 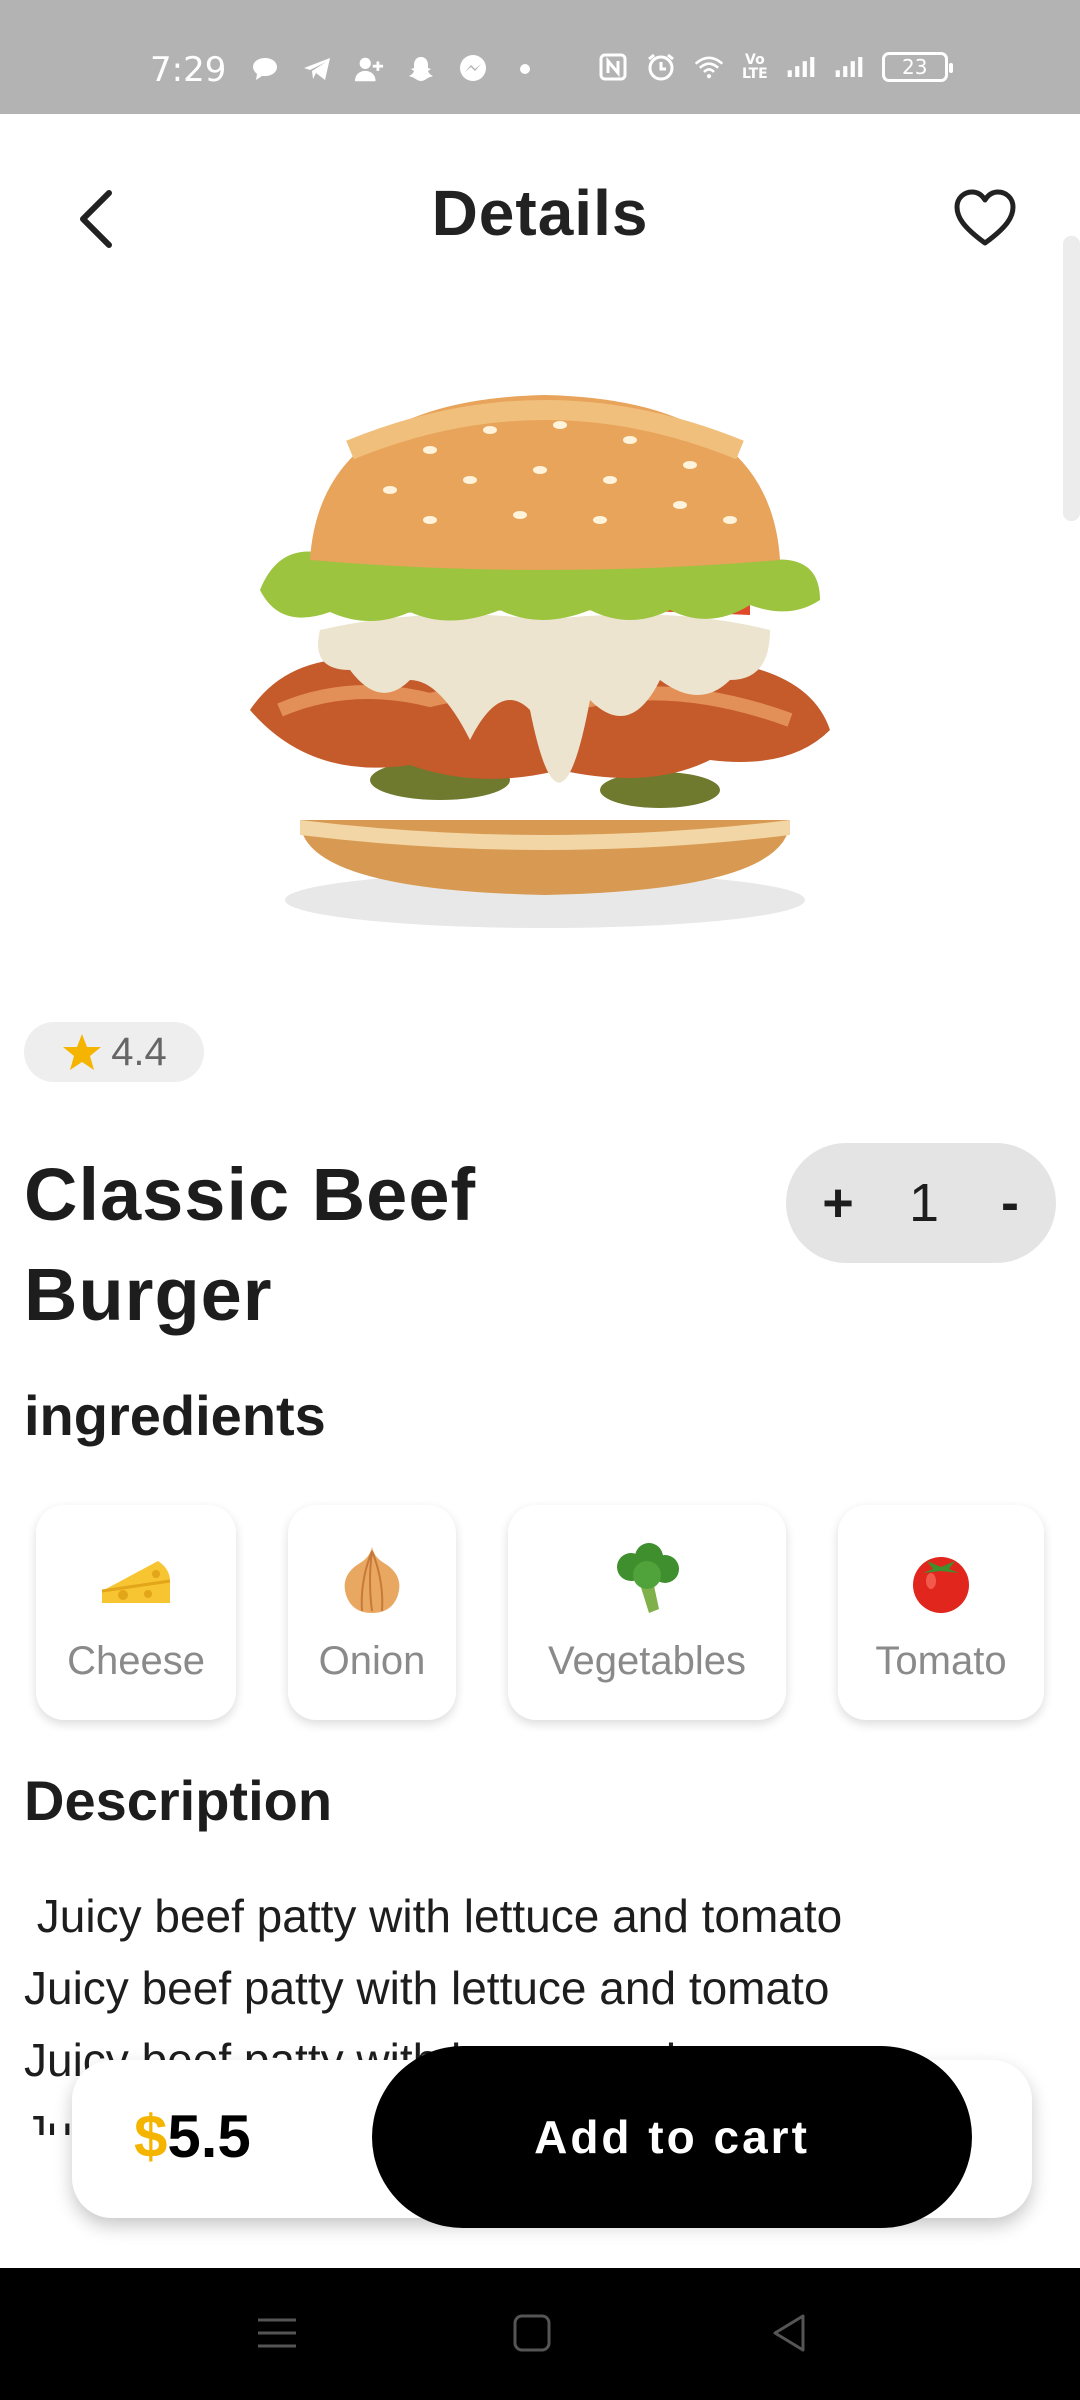 I want to click on scrollbar, so click(x=1071, y=378).